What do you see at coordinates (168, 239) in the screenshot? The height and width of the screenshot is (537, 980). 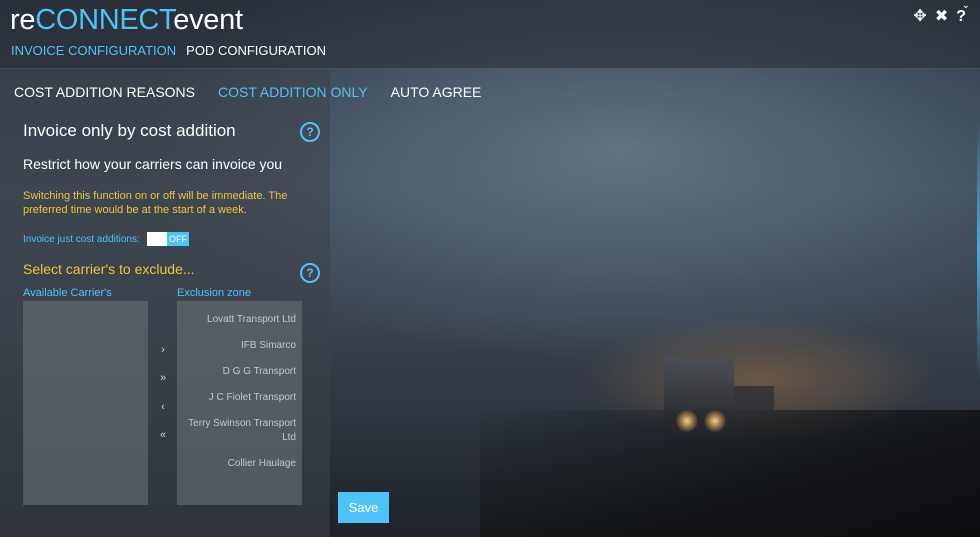 I see `invoice-cost-additions-toggle: OFF` at bounding box center [168, 239].